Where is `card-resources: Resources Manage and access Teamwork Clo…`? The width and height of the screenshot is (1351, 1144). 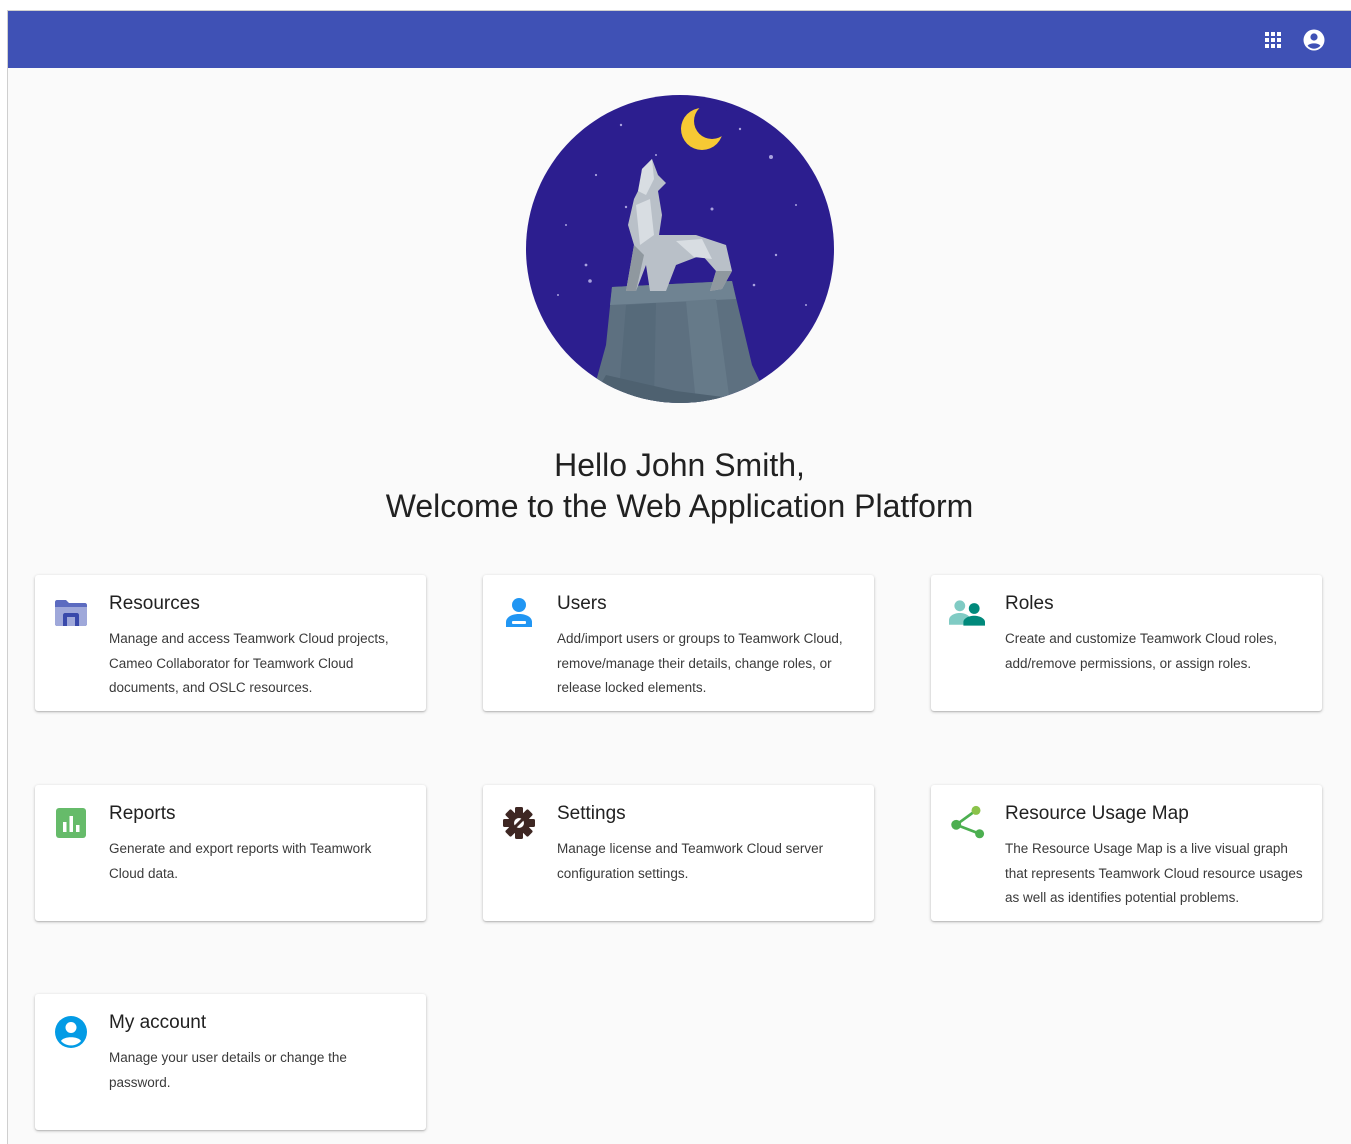 card-resources: Resources Manage and access Teamwork Clo… is located at coordinates (230, 643).